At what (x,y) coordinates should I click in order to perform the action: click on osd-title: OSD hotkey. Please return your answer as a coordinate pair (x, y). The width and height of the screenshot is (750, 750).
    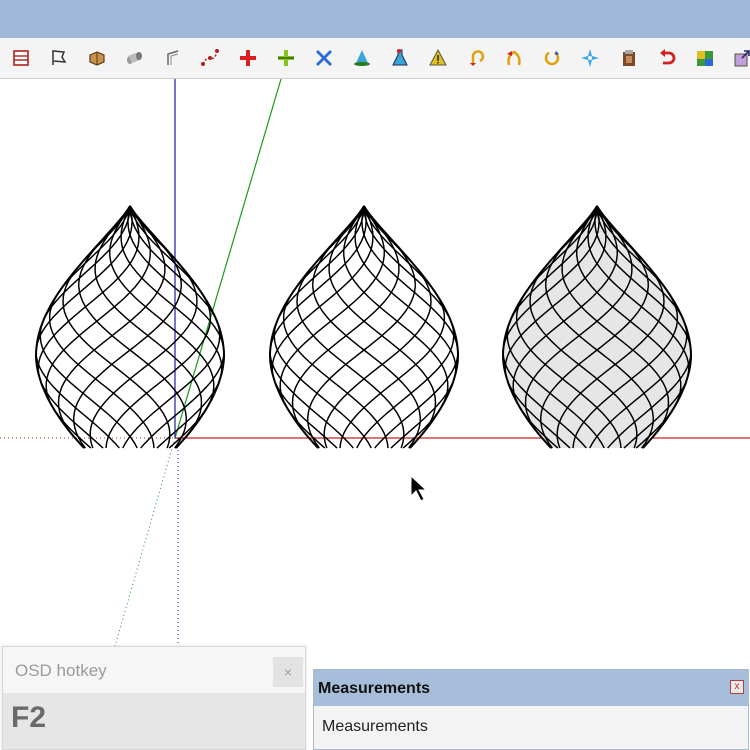
    Looking at the image, I should click on (61, 670).